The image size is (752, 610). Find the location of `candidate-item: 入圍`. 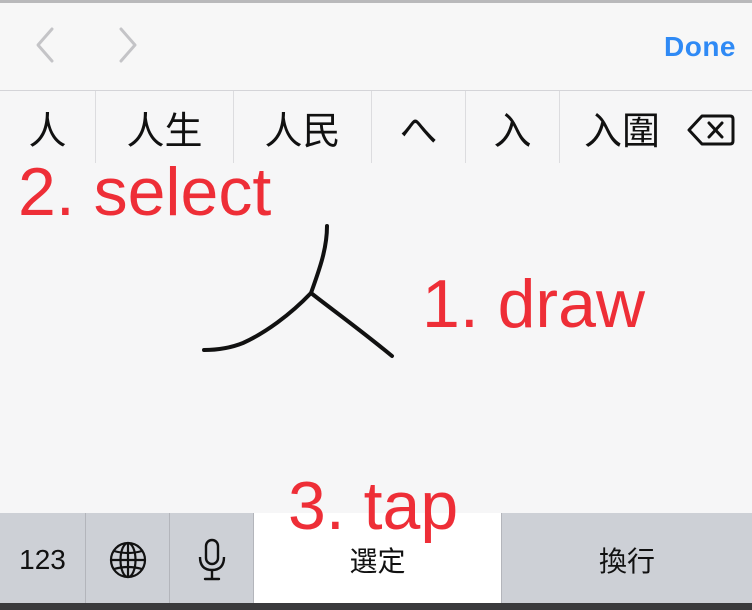

candidate-item: 入圍 is located at coordinates (611, 127).